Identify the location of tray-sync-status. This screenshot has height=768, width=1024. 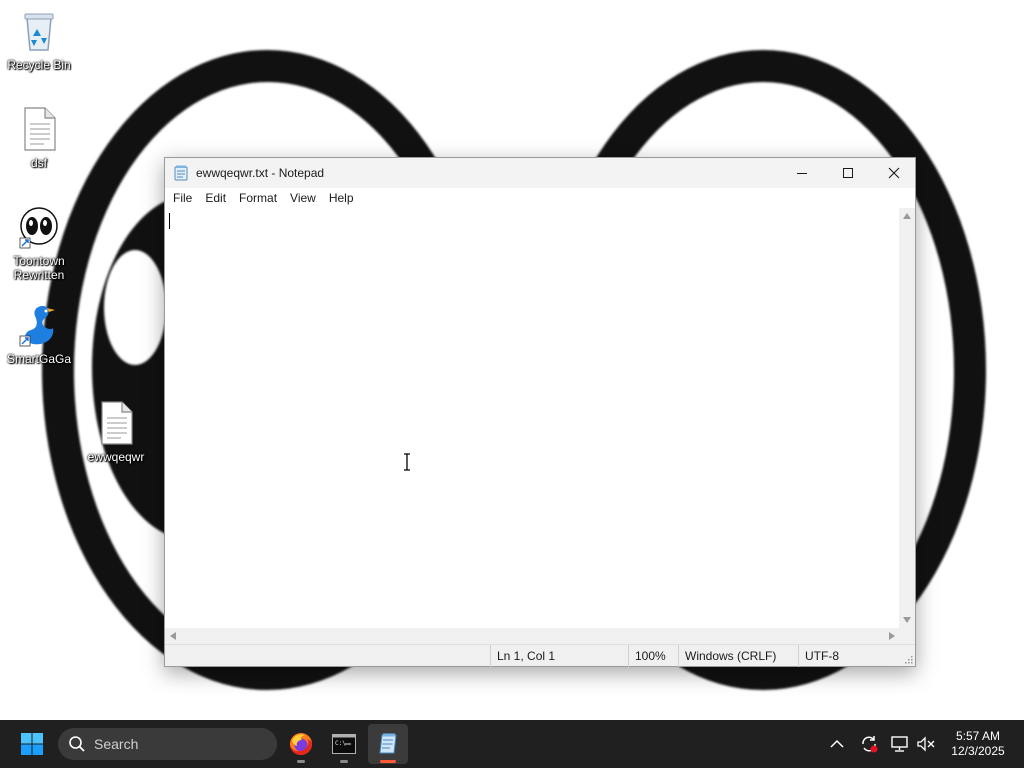
(869, 744).